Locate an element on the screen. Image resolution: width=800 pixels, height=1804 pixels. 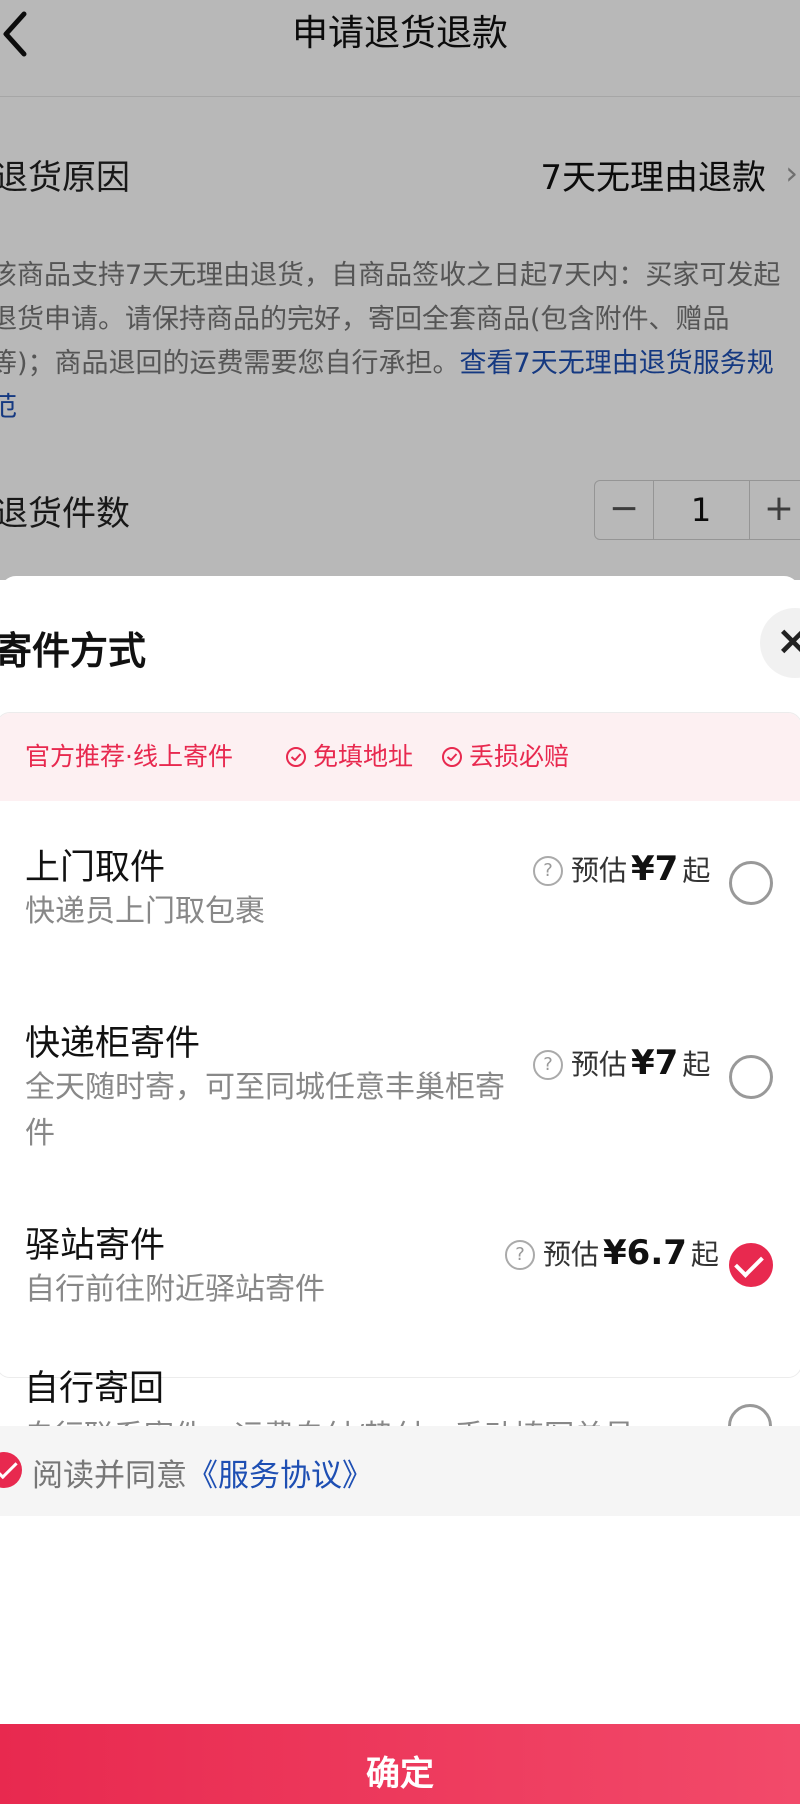
radio-checked is located at coordinates (751, 1265).